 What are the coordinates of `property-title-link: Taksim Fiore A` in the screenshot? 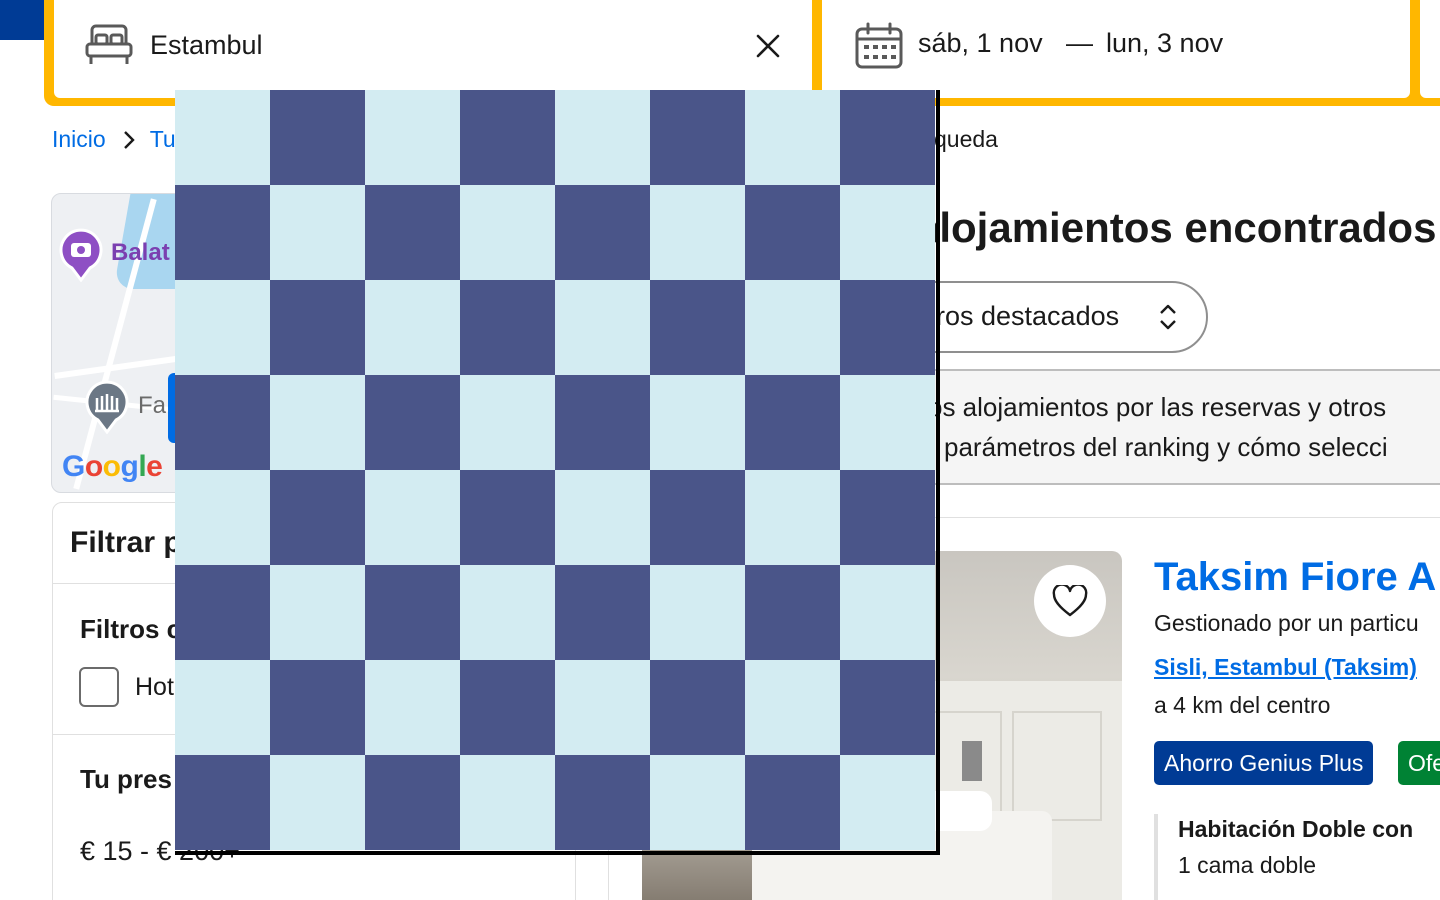 It's located at (1295, 577).